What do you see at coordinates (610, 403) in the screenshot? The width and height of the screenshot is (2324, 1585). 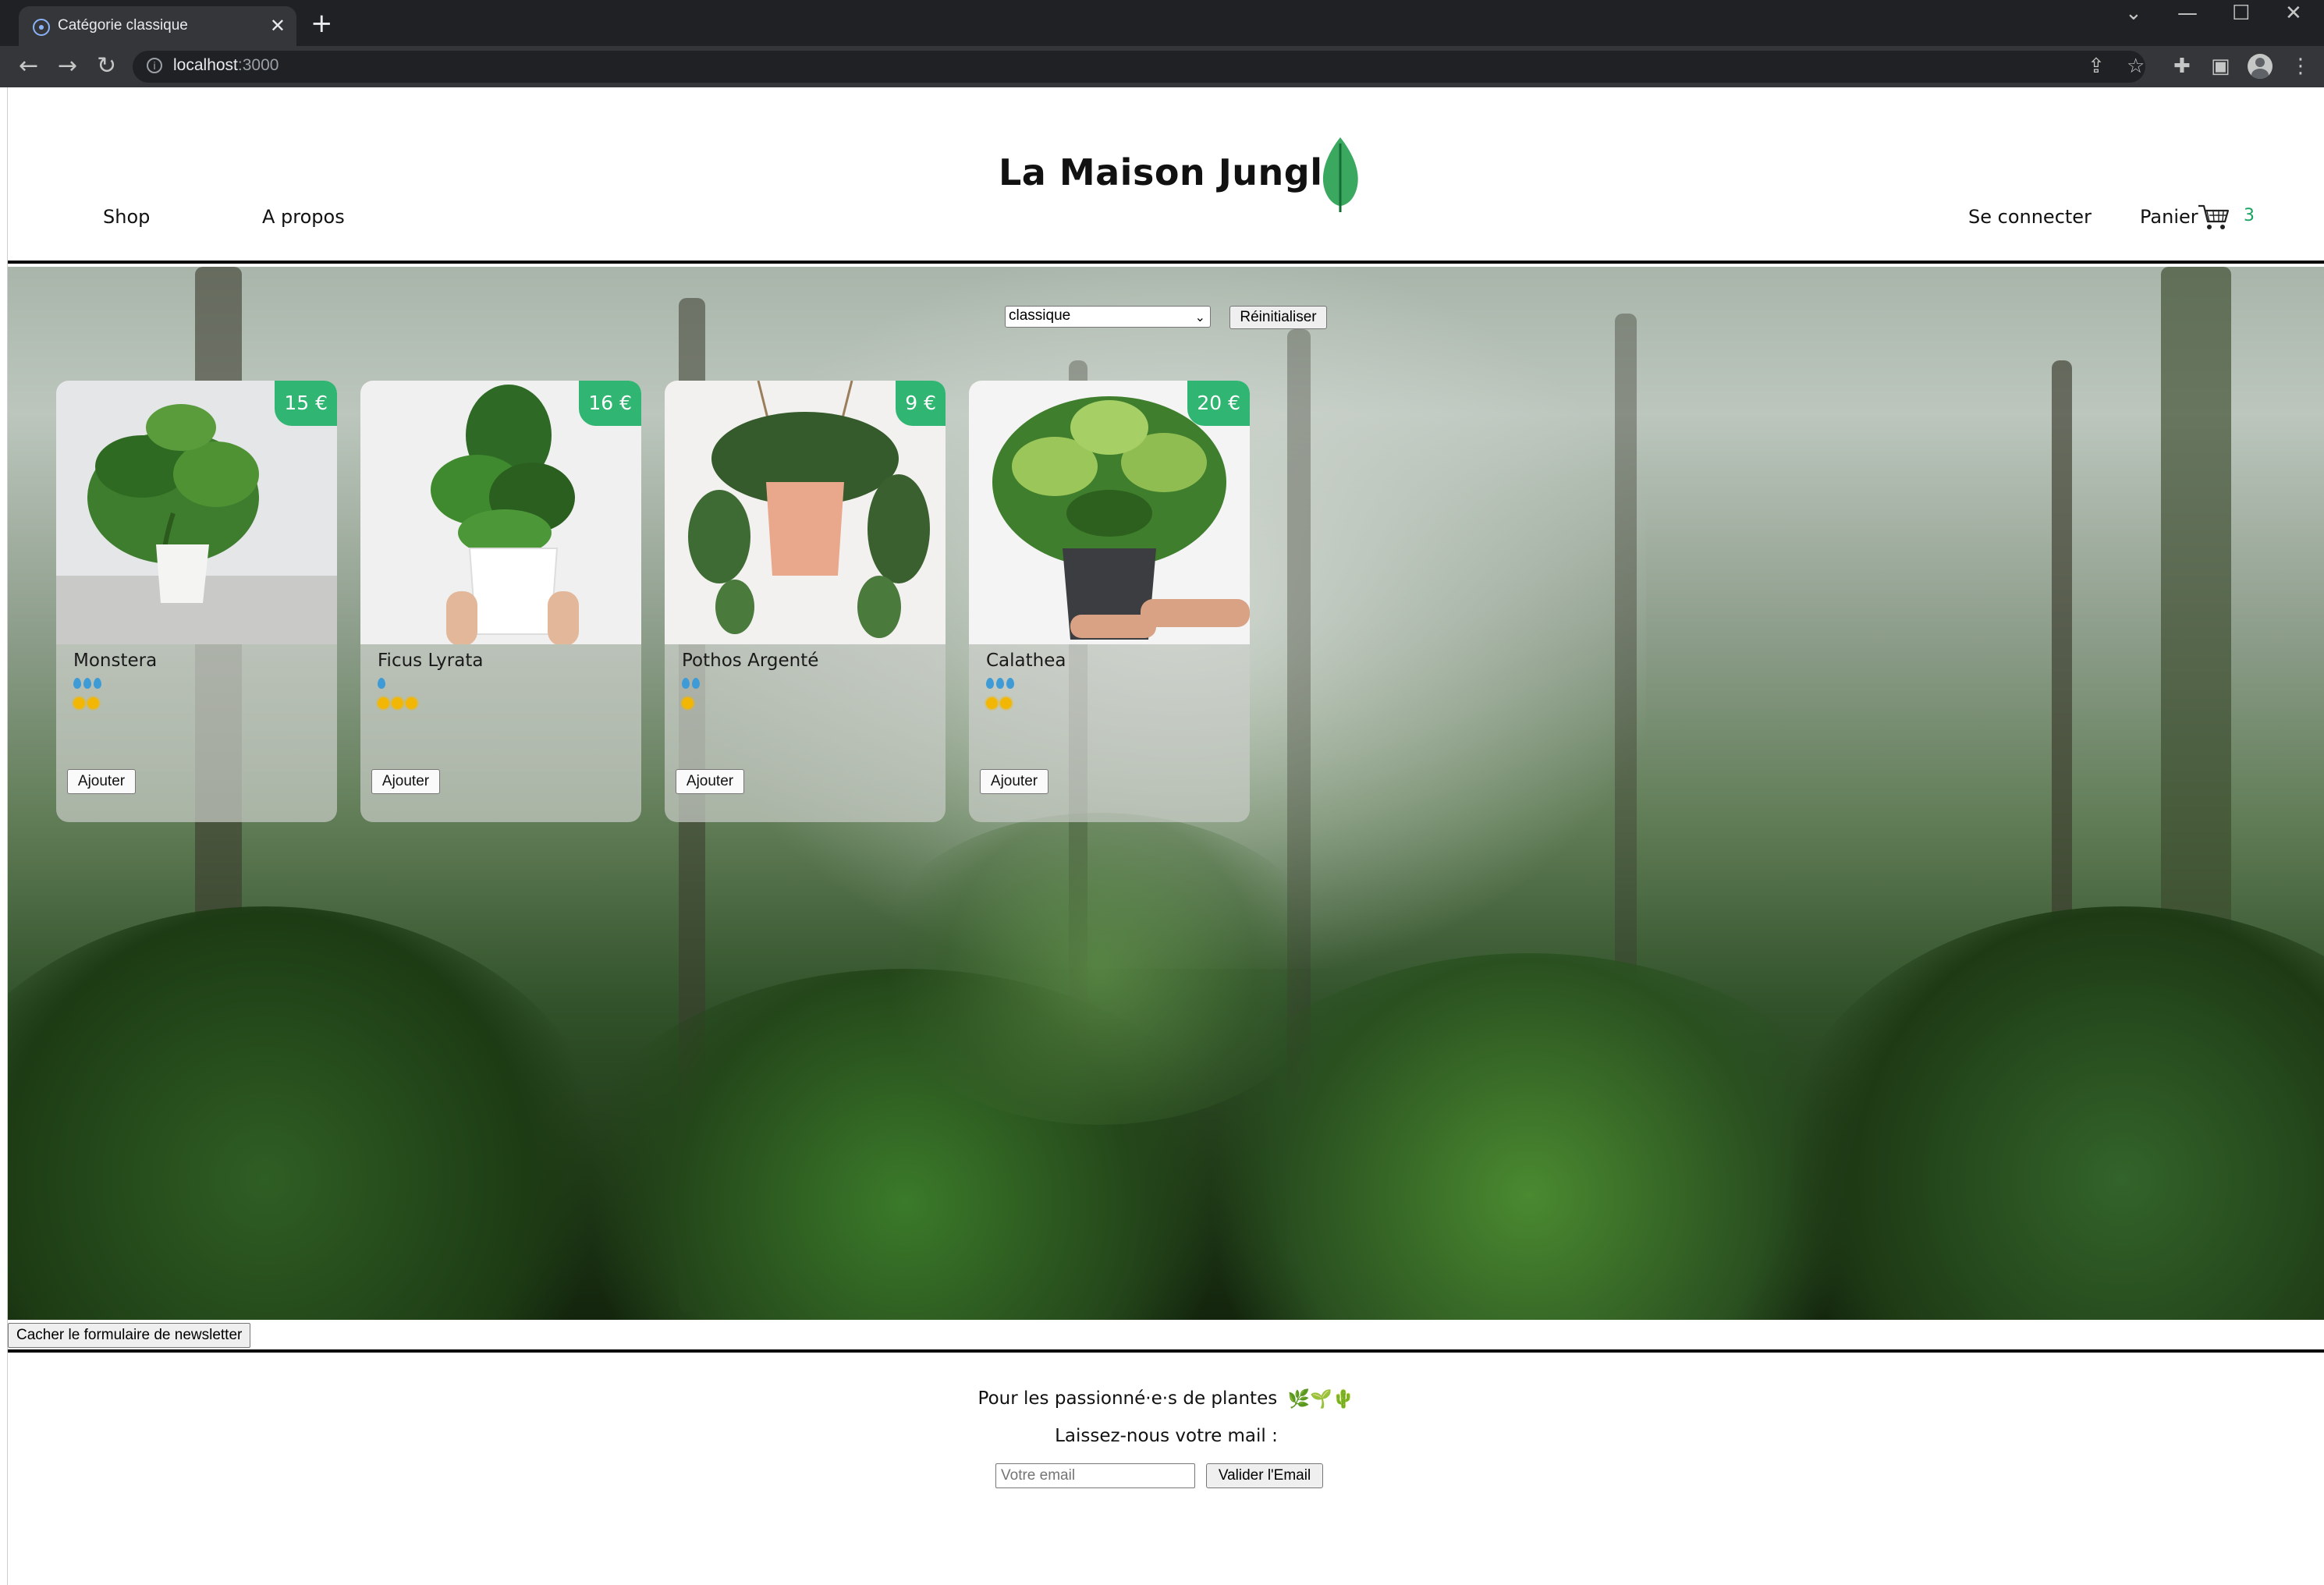 I see `price-badge: 16 €` at bounding box center [610, 403].